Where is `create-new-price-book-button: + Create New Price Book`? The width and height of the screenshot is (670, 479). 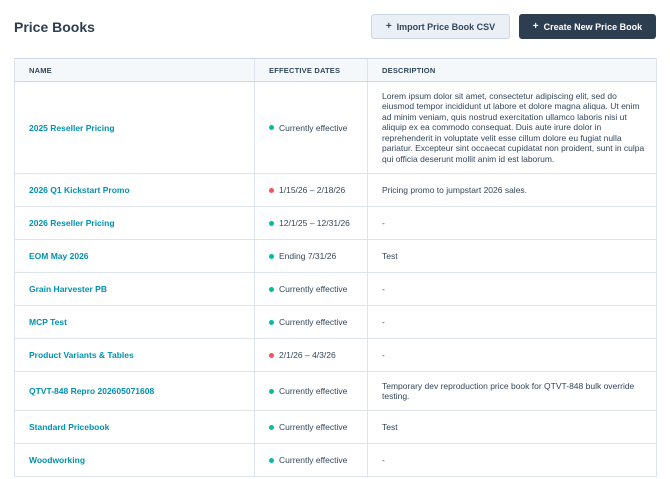
create-new-price-book-button: + Create New Price Book is located at coordinates (587, 26).